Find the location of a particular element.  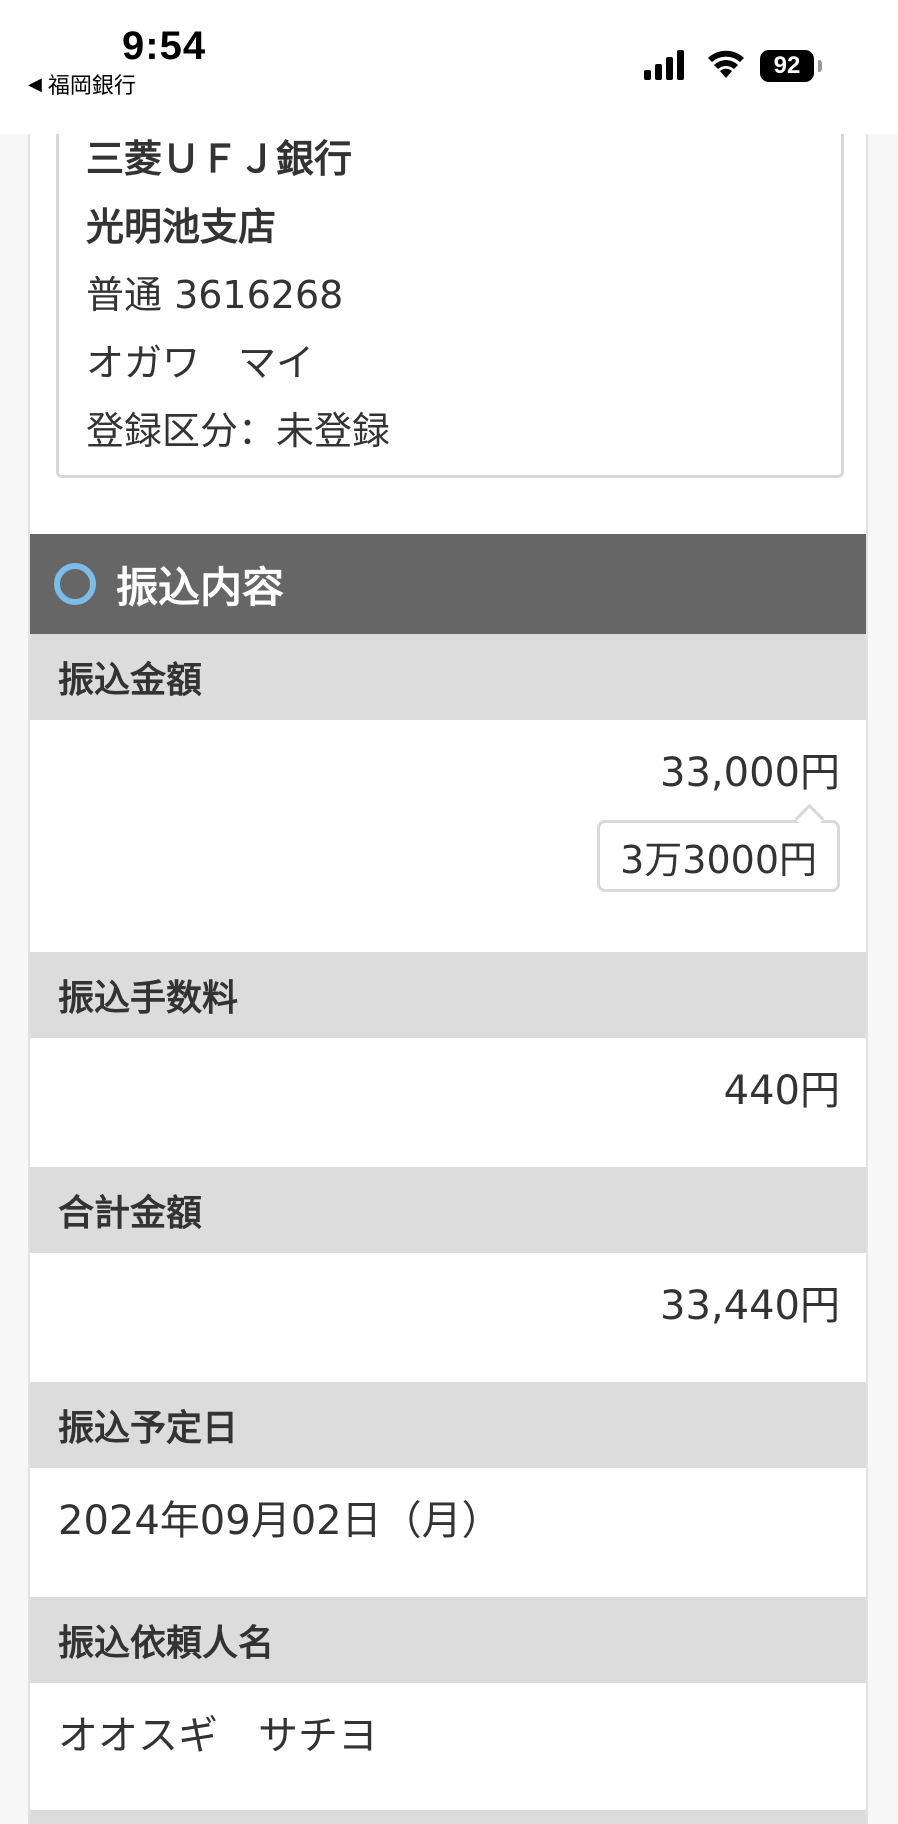

back-arrow-icon: ◀ is located at coordinates (35, 84).